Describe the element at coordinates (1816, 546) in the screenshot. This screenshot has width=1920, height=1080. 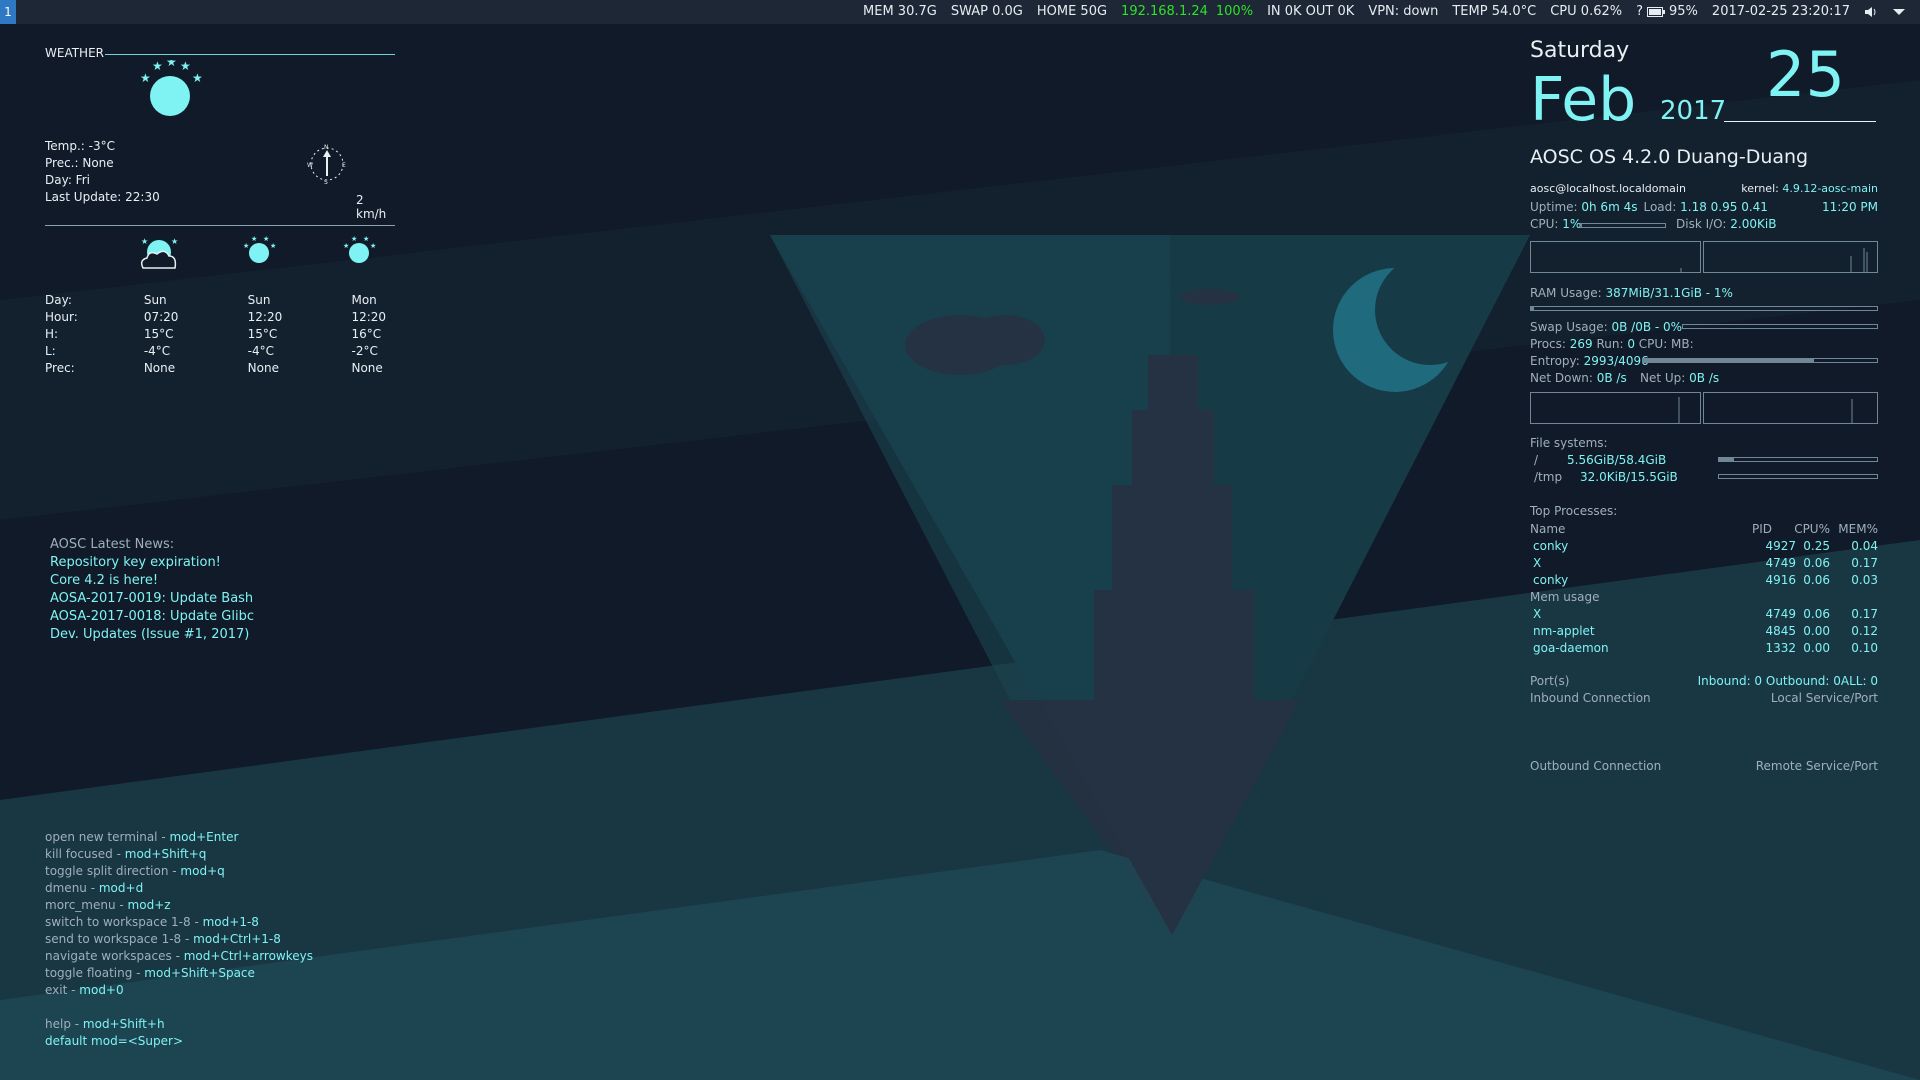
I see `proc-cpu: 0.25` at that location.